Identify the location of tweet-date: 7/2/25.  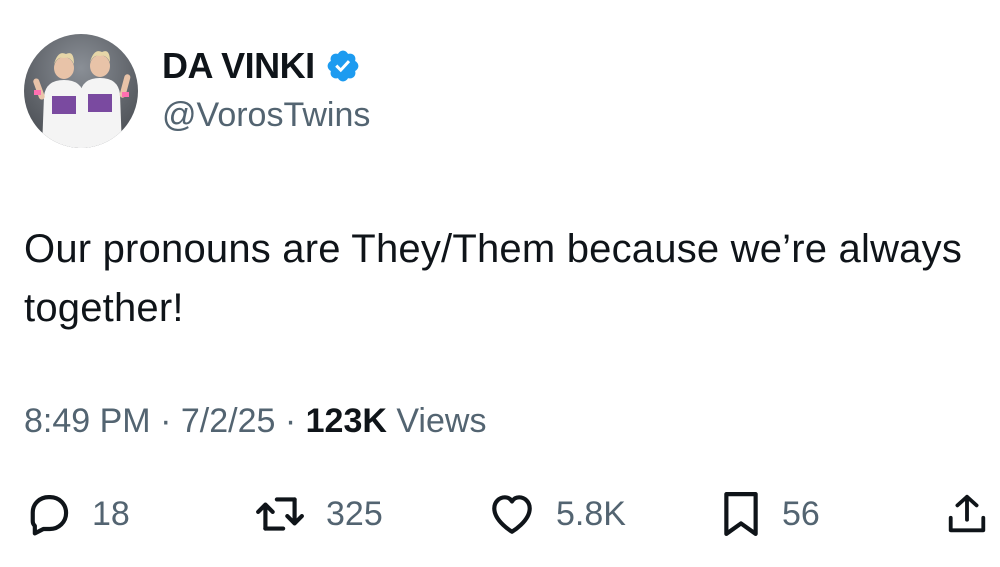
(228, 421).